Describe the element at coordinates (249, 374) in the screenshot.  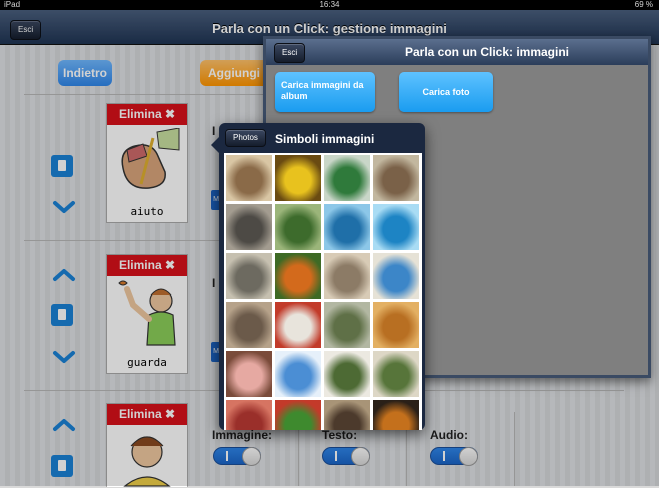
I see `thumbnail-pig` at that location.